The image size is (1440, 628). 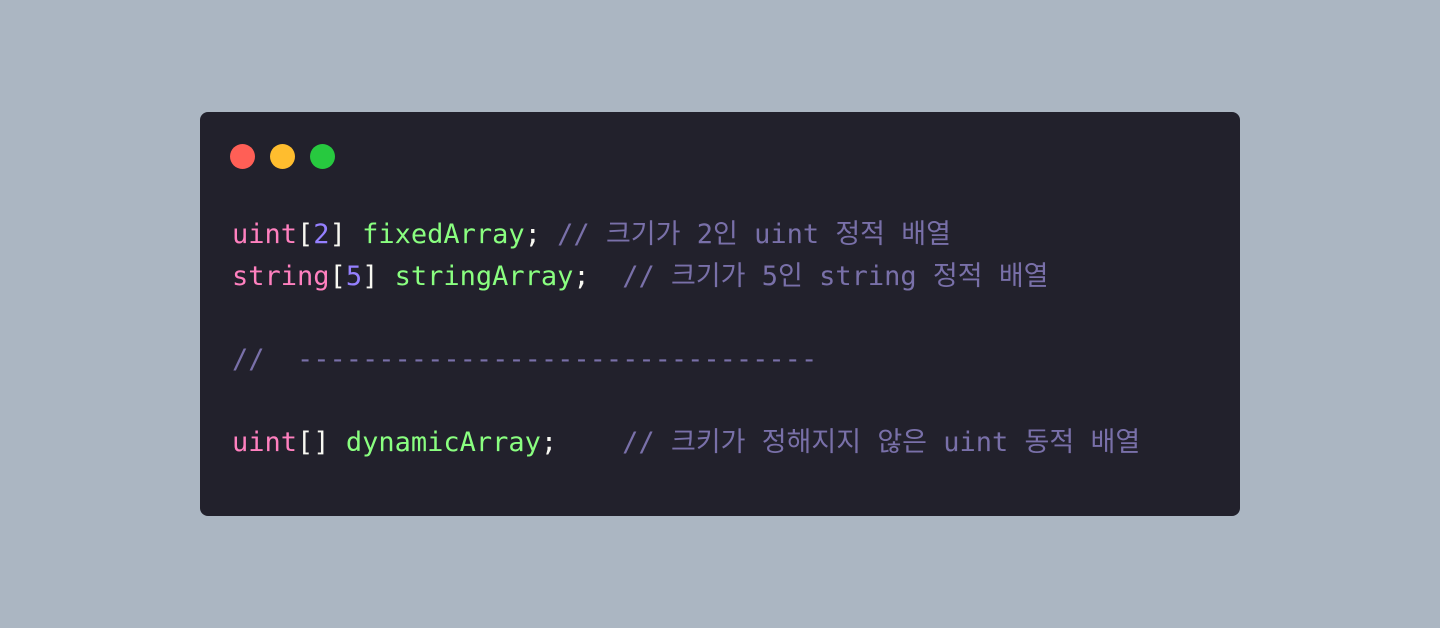 What do you see at coordinates (686, 401) in the screenshot?
I see `code-line-5-empty` at bounding box center [686, 401].